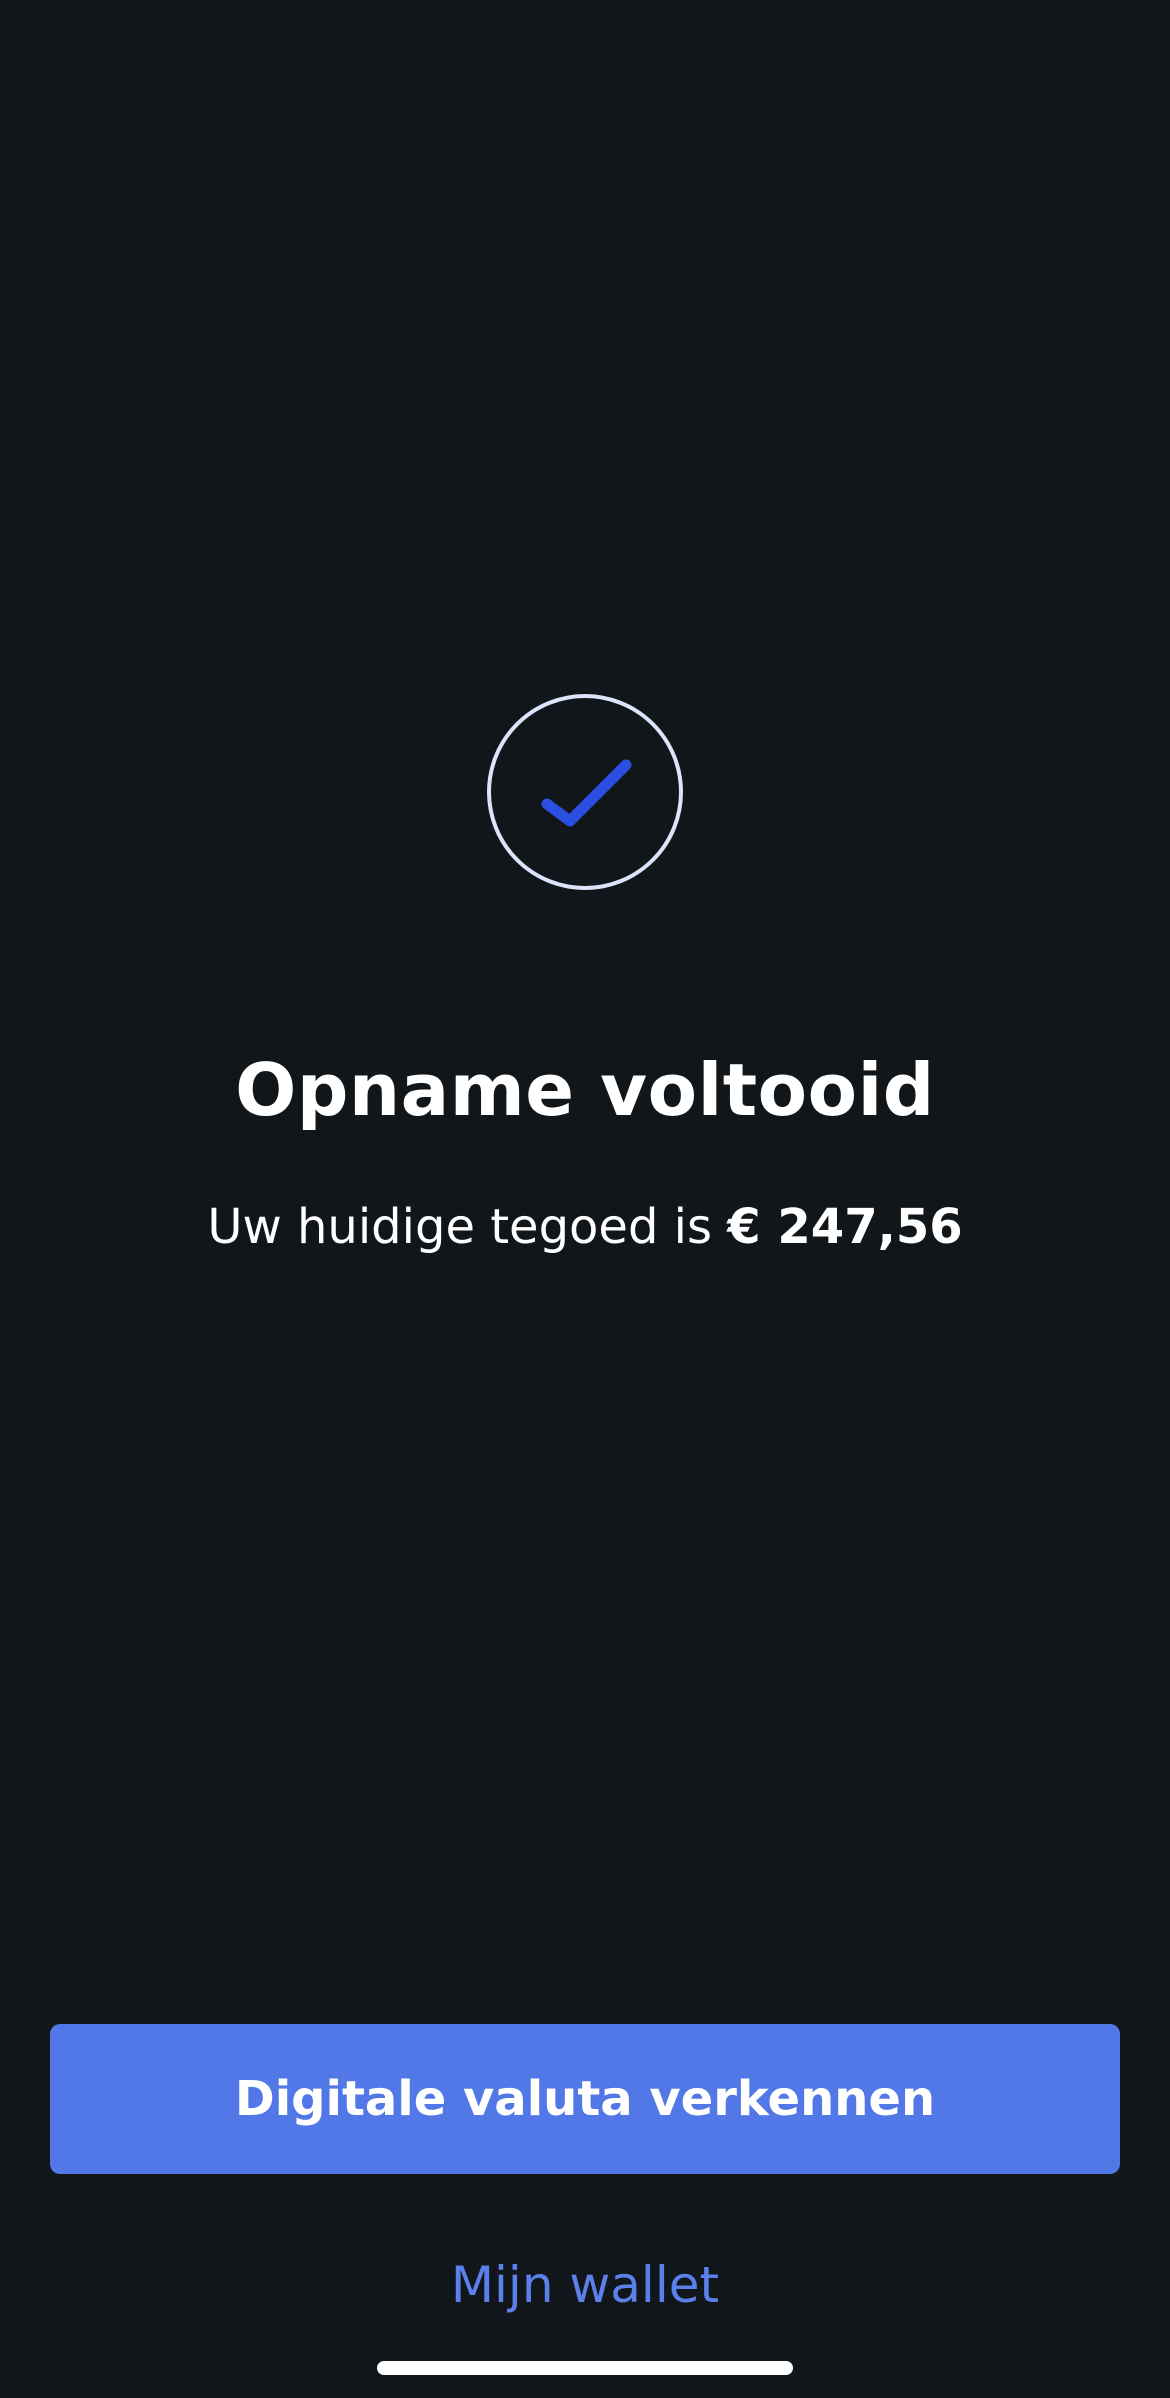 The height and width of the screenshot is (2398, 1170). What do you see at coordinates (585, 2285) in the screenshot?
I see `my-wallet-link: Mijn wallet` at bounding box center [585, 2285].